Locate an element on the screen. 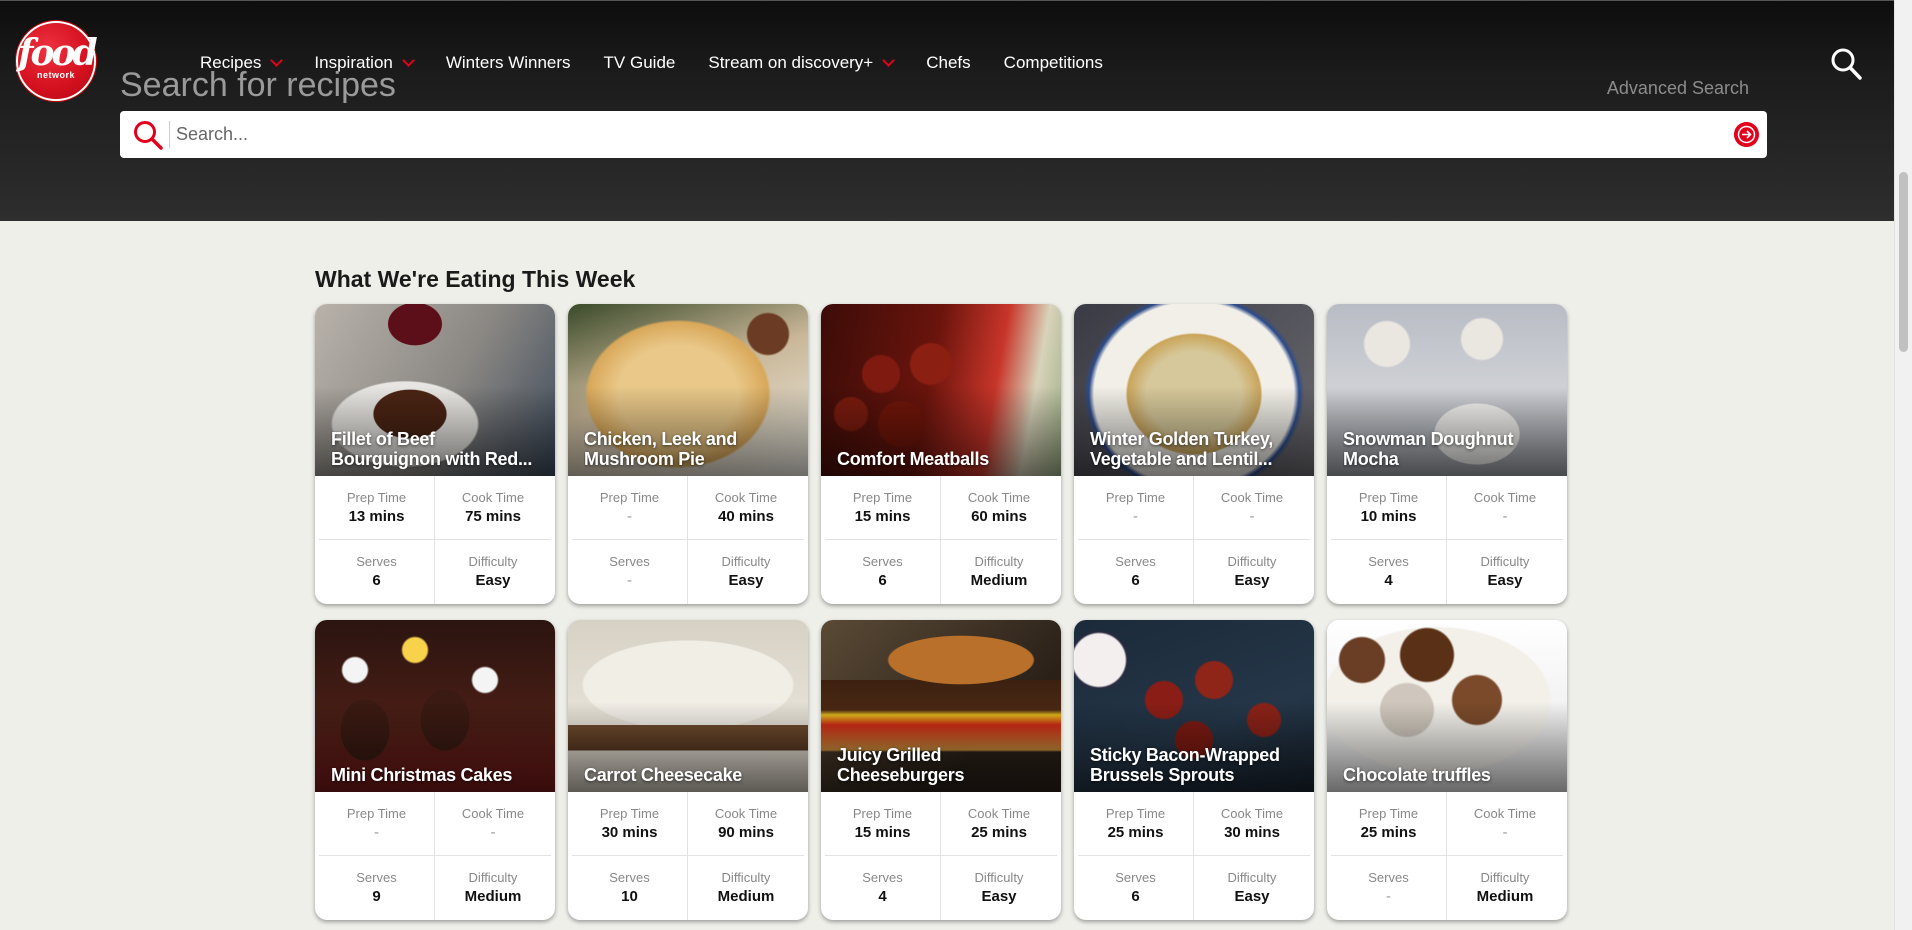 Image resolution: width=1912 pixels, height=930 pixels. stat-cook: Cook Time - is located at coordinates (1505, 824).